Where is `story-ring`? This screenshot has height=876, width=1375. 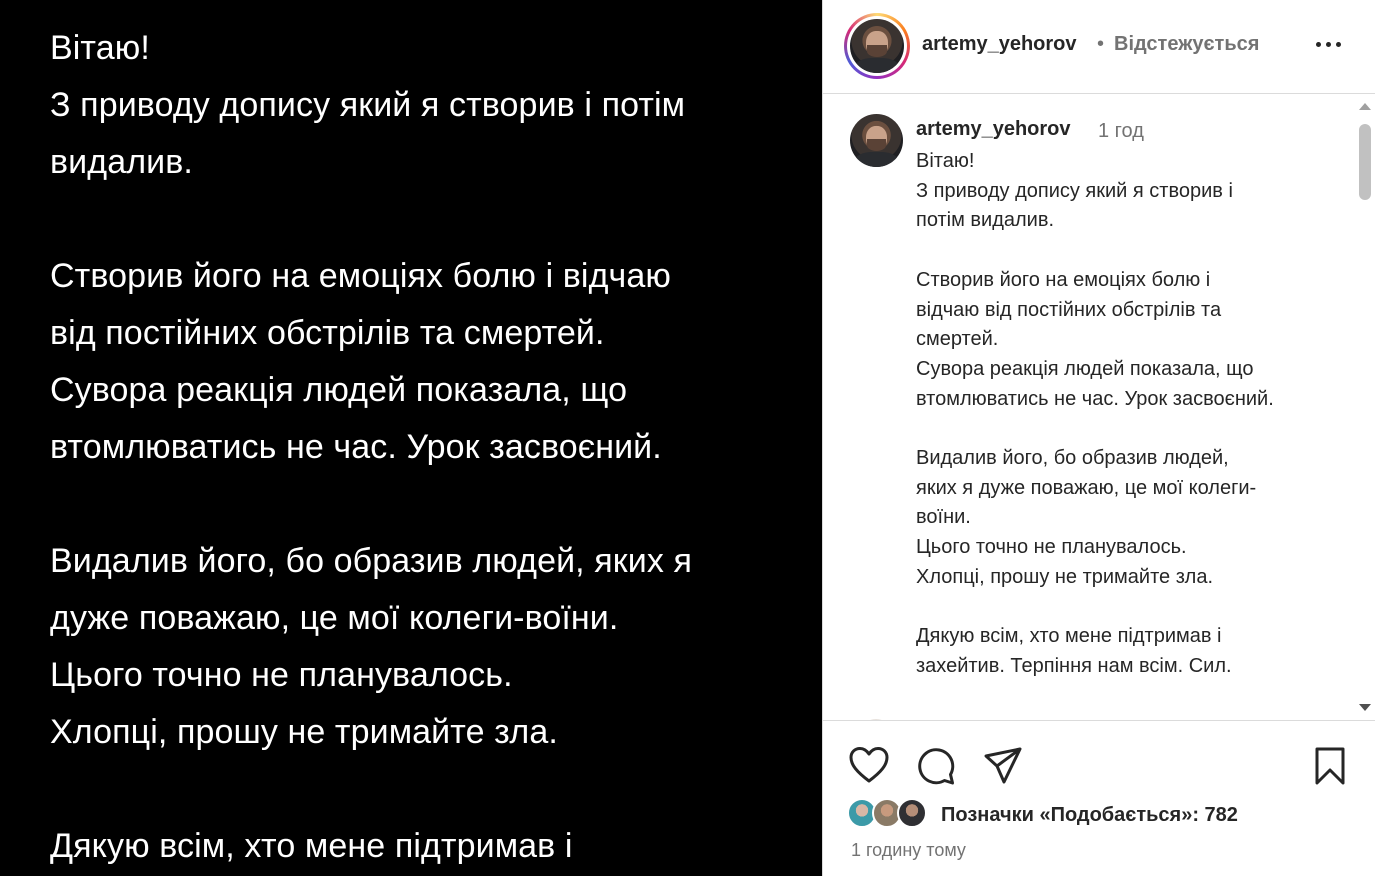 story-ring is located at coordinates (877, 46).